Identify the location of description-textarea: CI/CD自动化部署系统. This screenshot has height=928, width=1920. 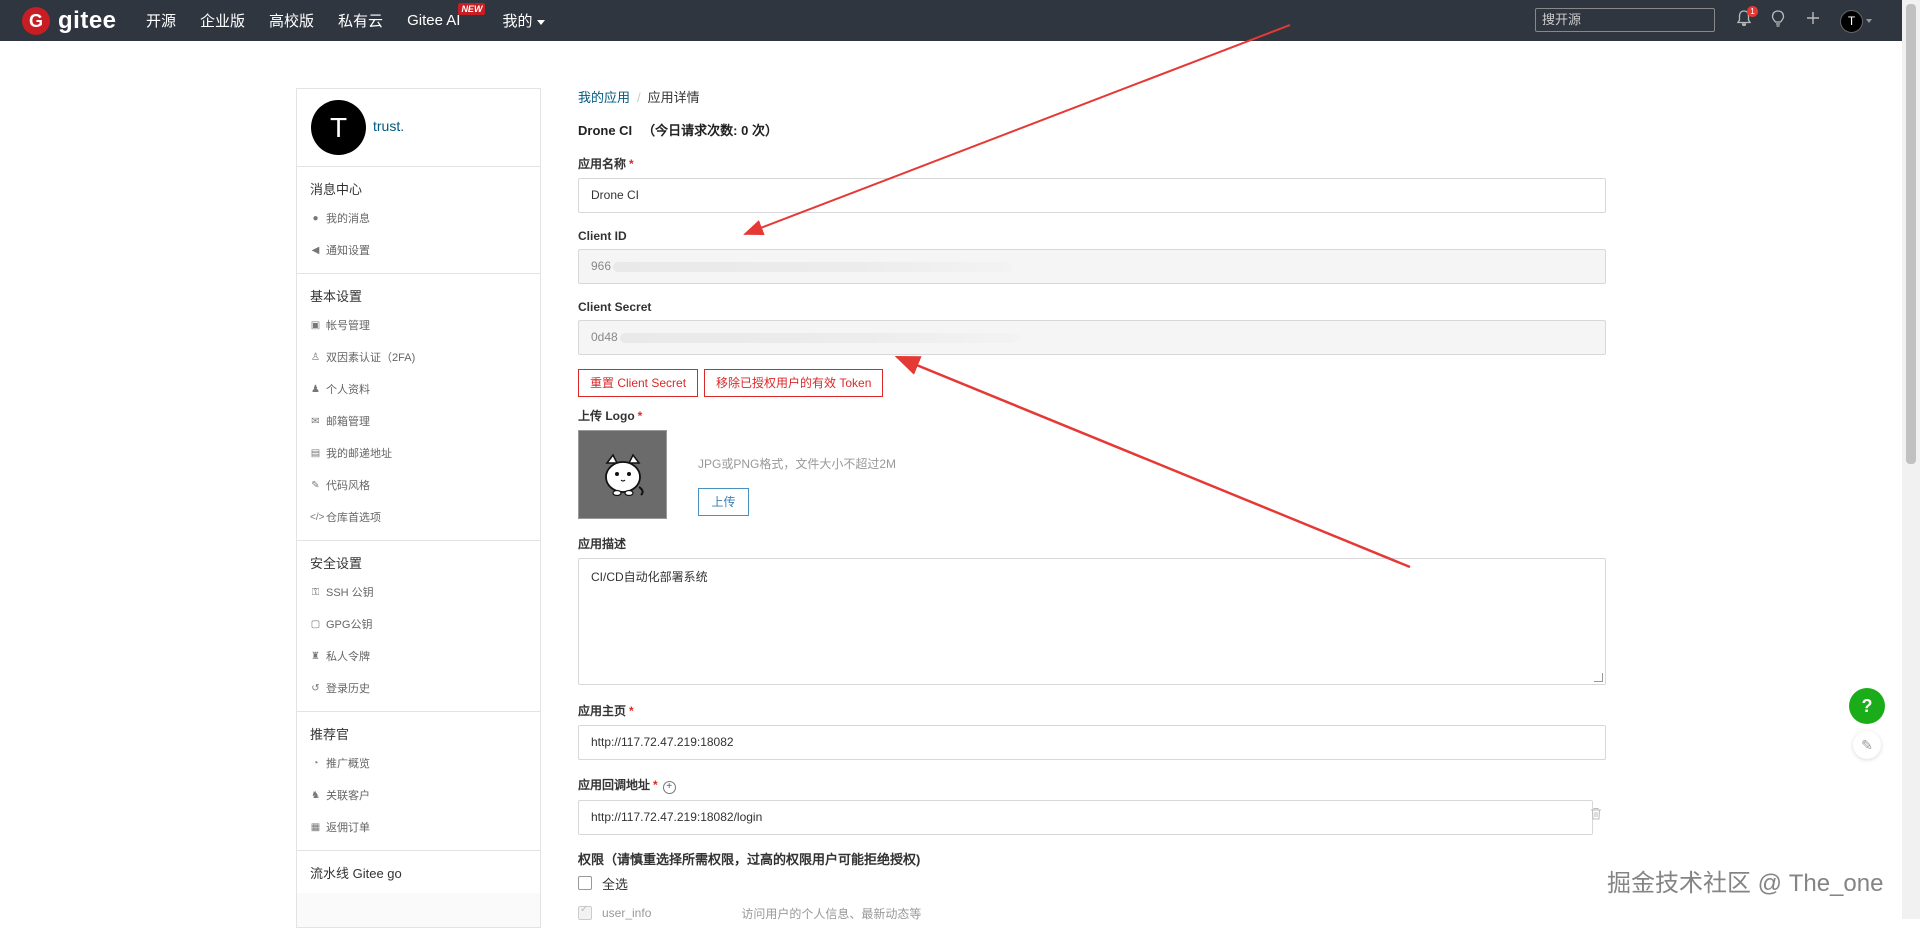
(1092, 621).